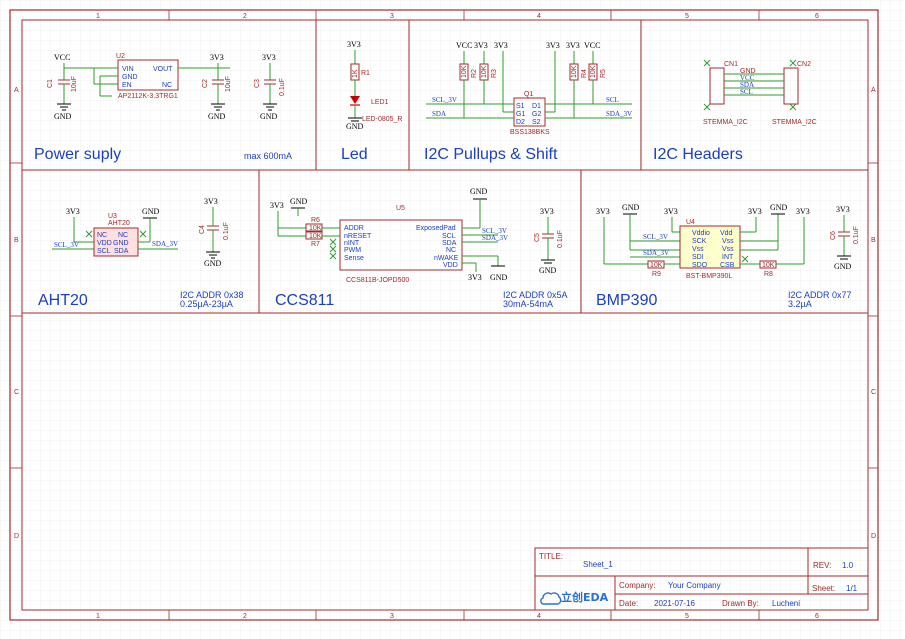 The width and height of the screenshot is (905, 639). I want to click on u4-pin-vdd: Vdd, so click(726, 233).